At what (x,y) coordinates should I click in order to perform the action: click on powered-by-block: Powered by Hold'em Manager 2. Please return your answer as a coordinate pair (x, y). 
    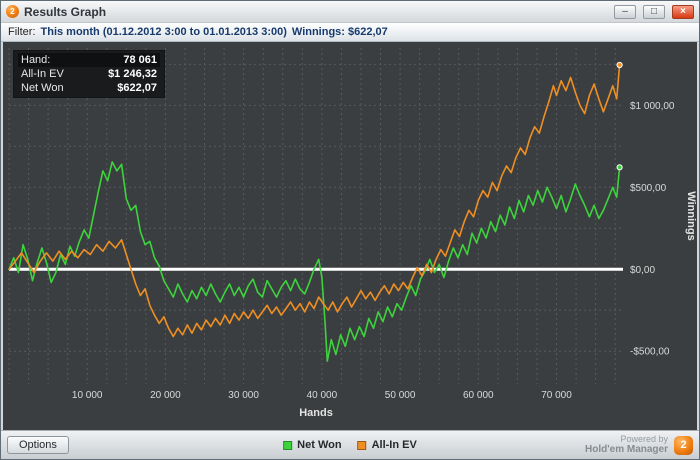
    Looking at the image, I should click on (639, 445).